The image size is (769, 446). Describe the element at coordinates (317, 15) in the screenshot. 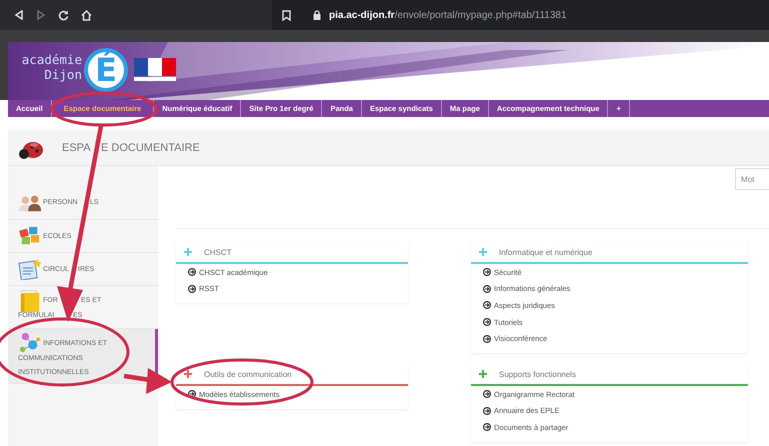

I see `lock-icon` at that location.